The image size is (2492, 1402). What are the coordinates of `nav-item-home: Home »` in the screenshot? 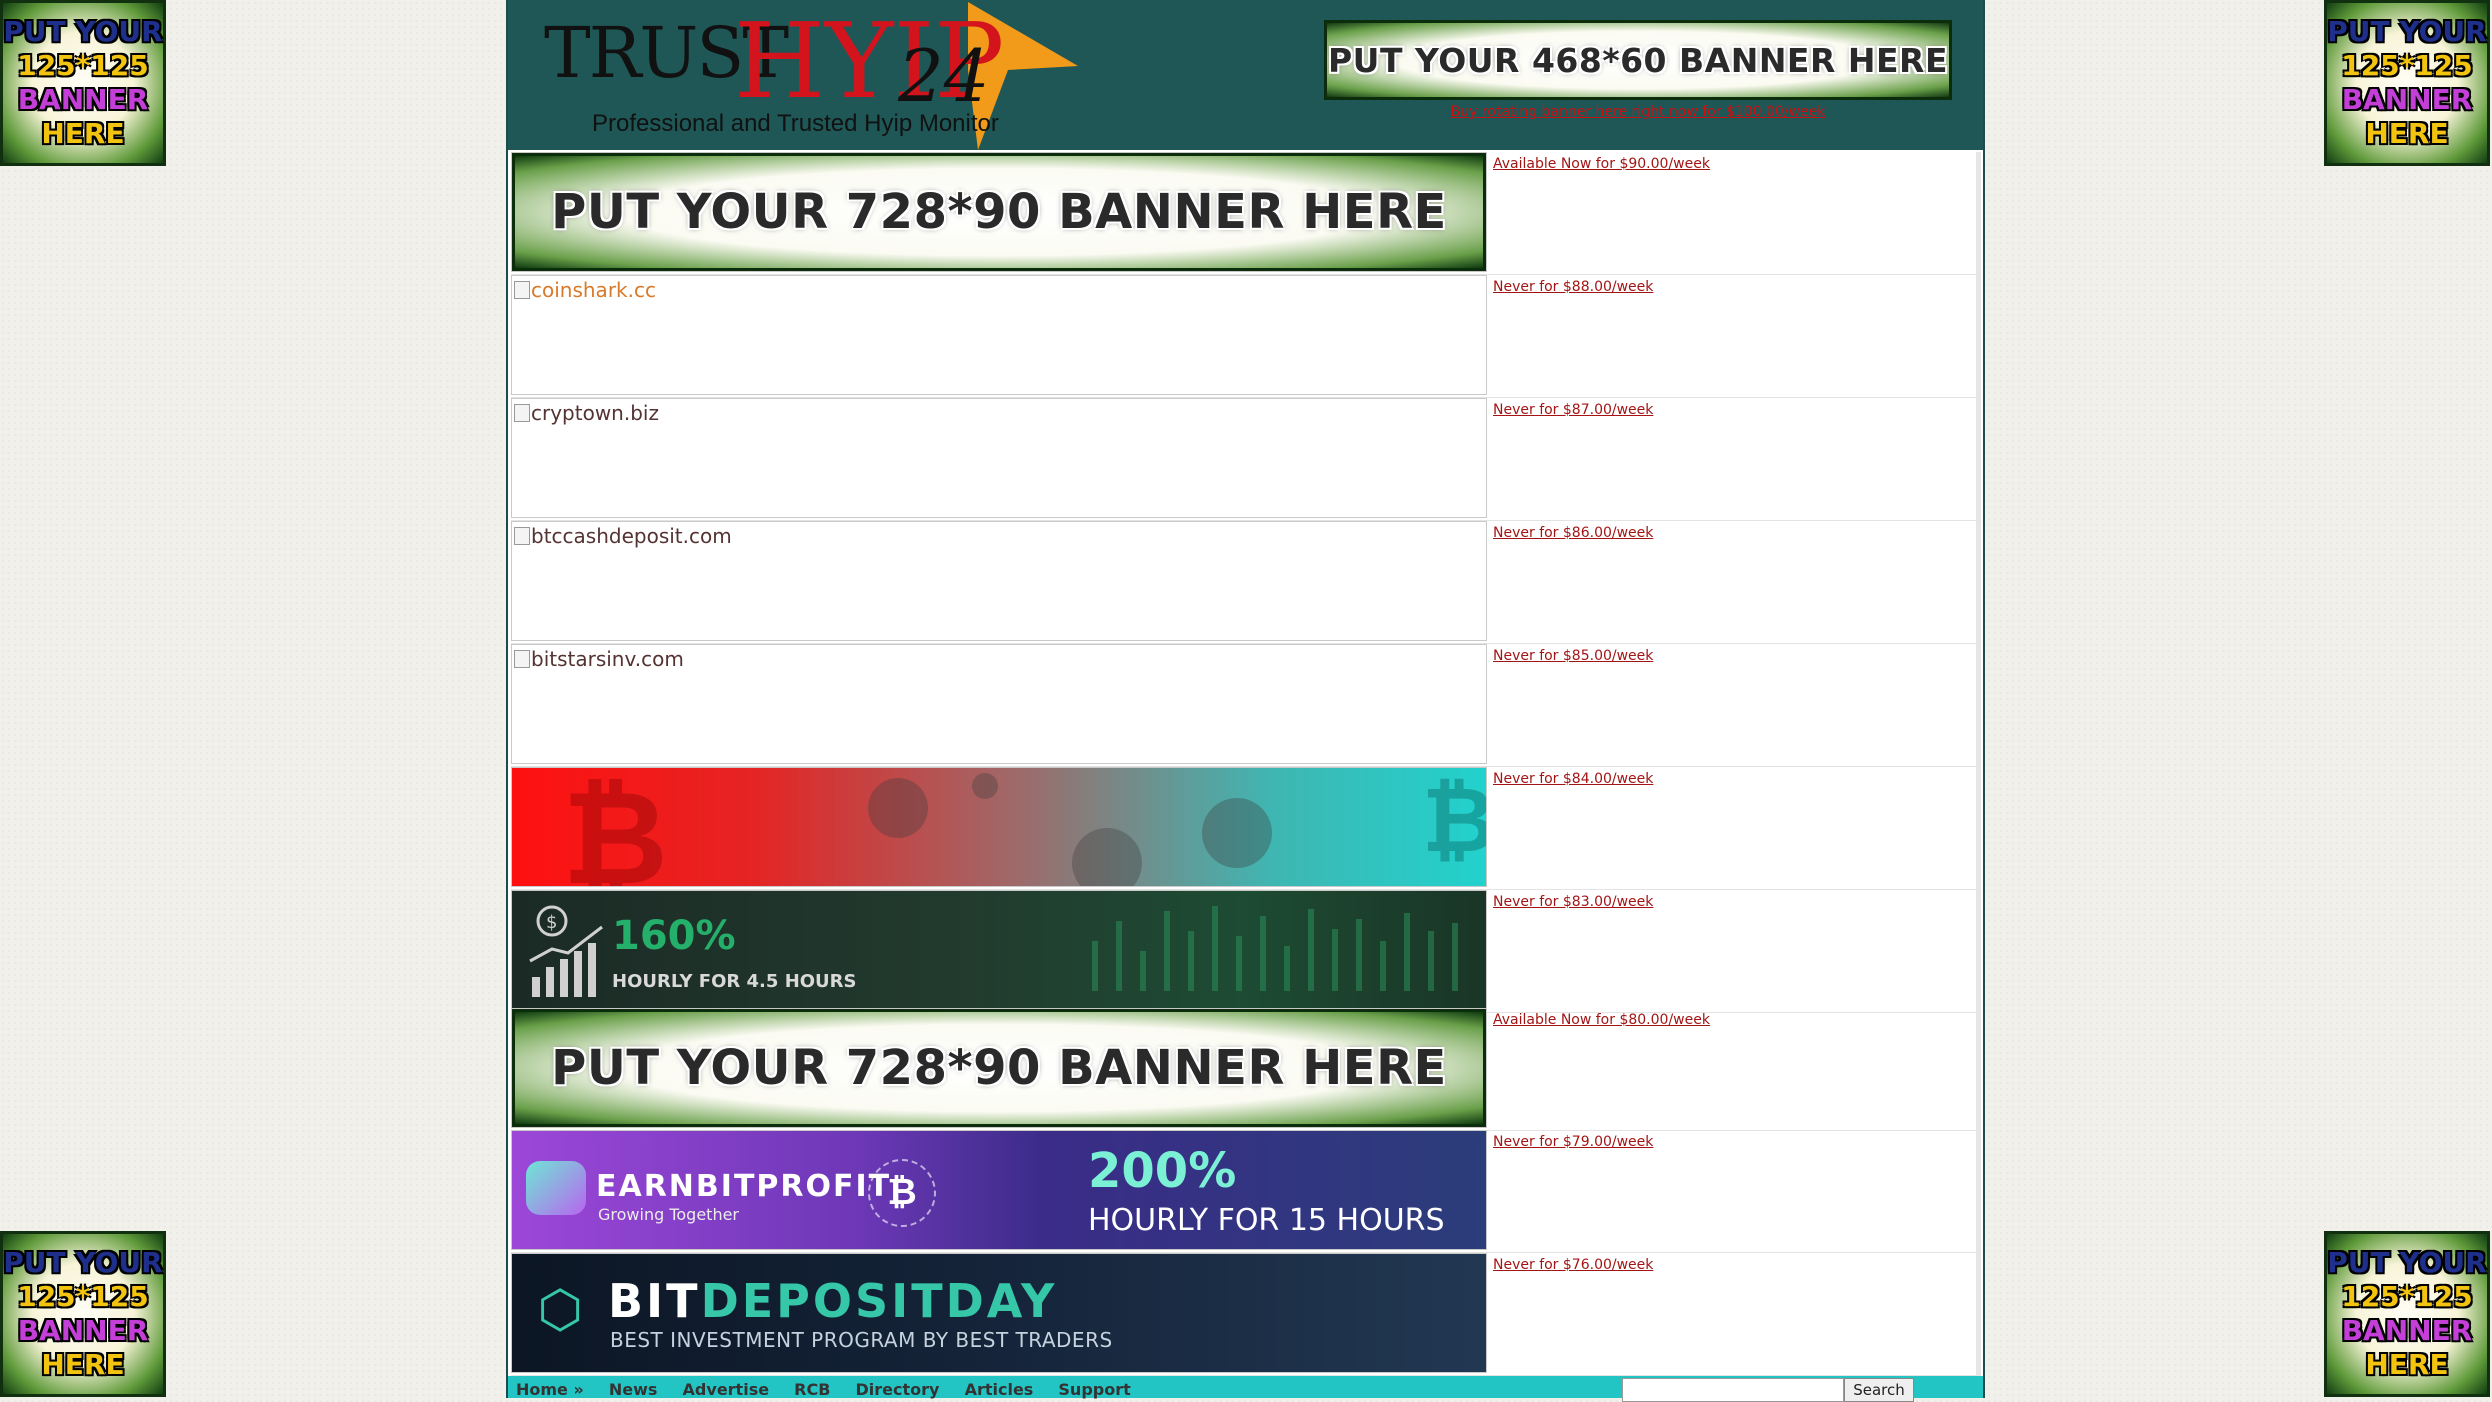 It's located at (550, 1389).